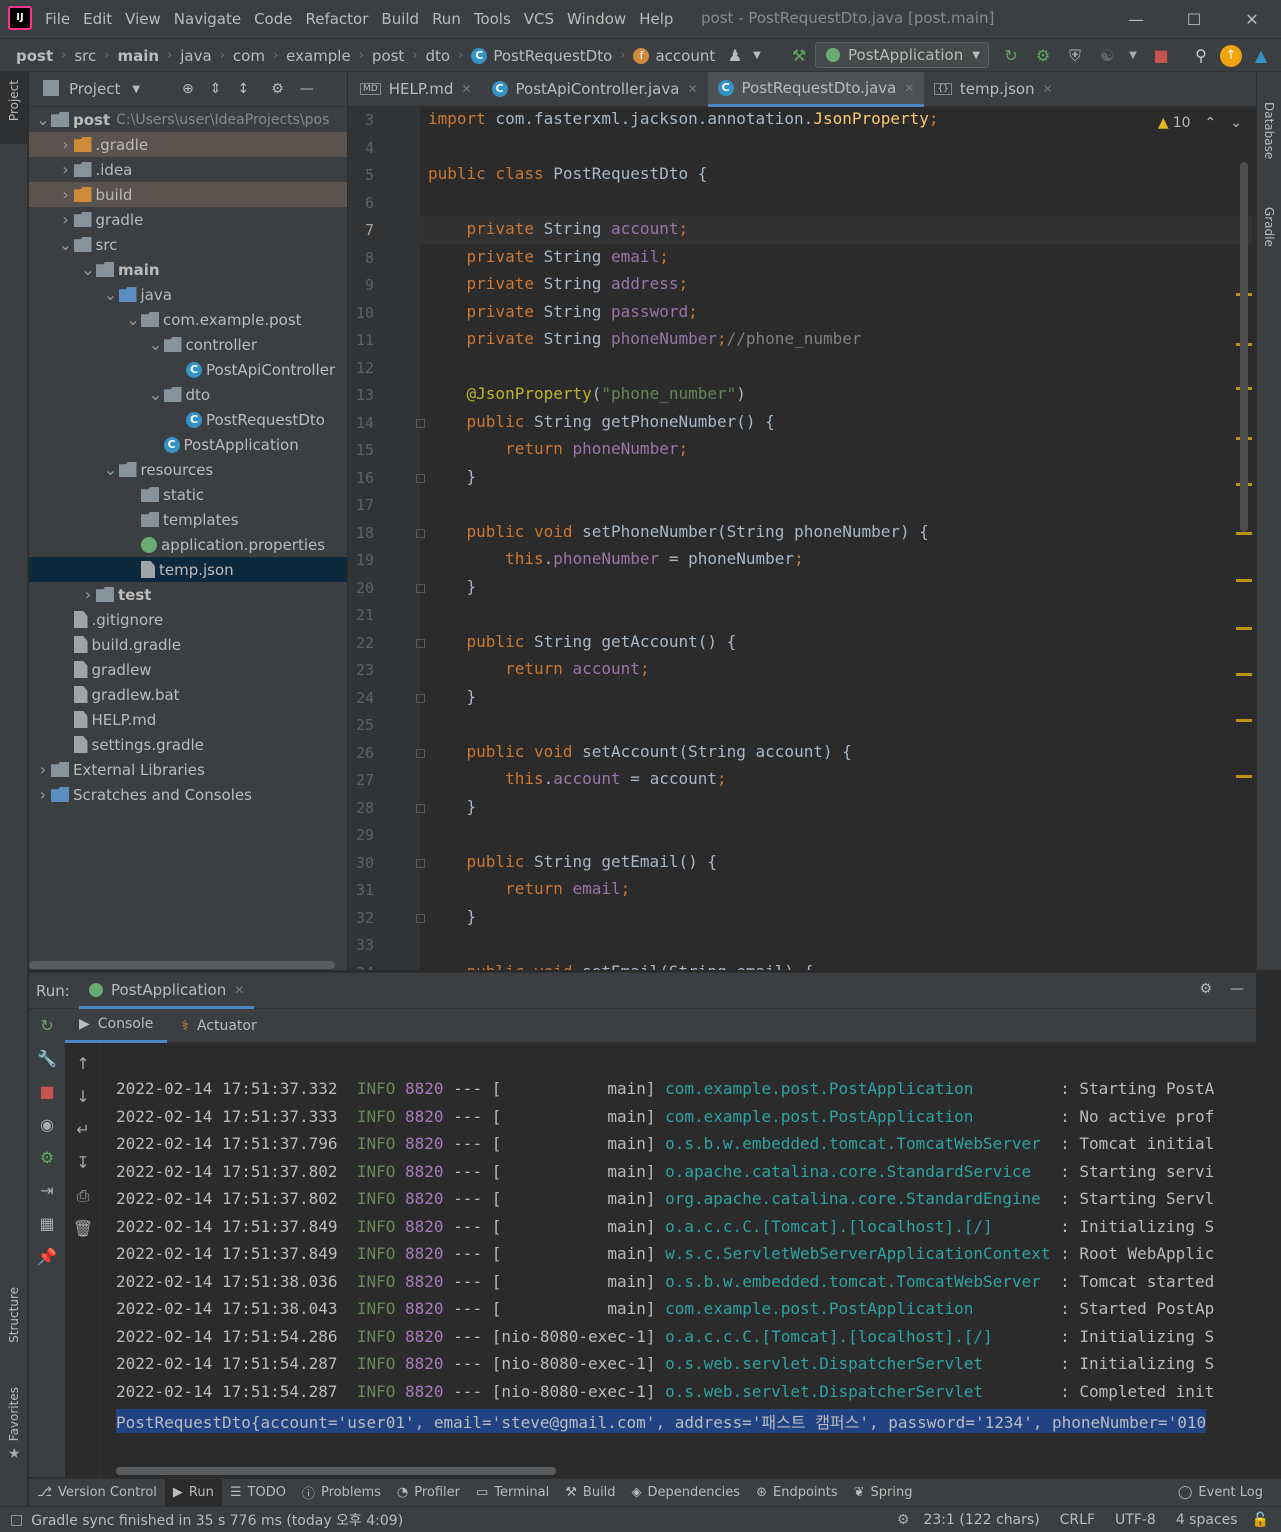 This screenshot has height=1532, width=1281. What do you see at coordinates (57, 19) in the screenshot?
I see `menu-file: File` at bounding box center [57, 19].